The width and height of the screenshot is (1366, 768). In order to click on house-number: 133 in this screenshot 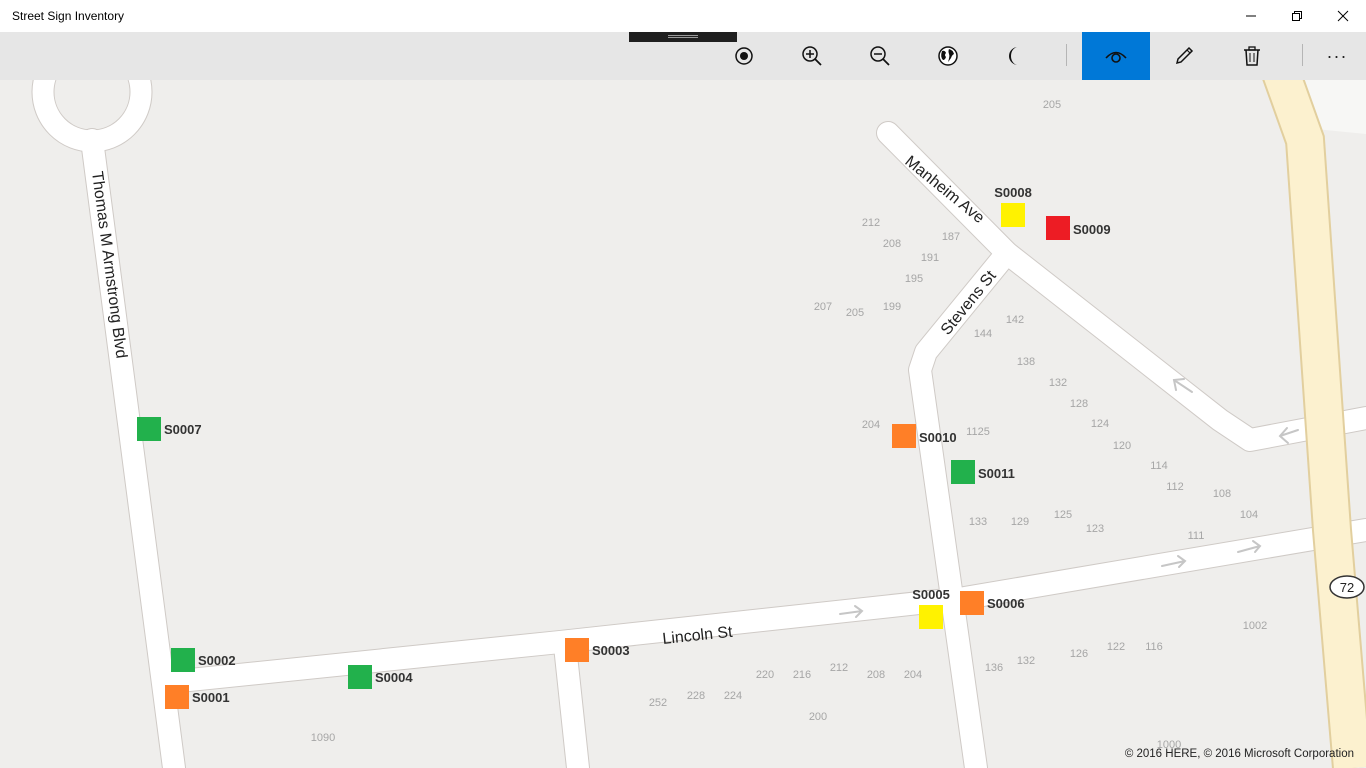, I will do `click(978, 522)`.